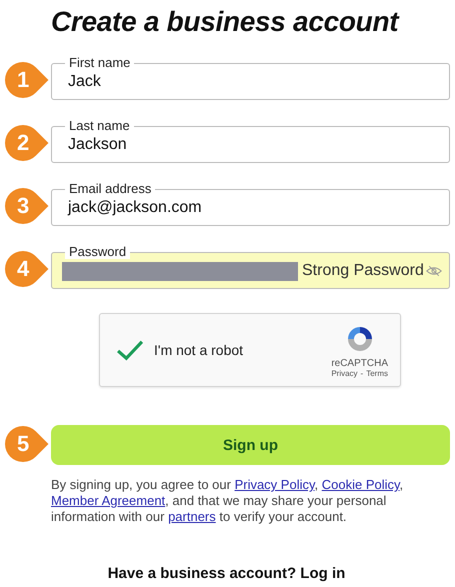  I want to click on privacy-link: Privacy, so click(344, 373).